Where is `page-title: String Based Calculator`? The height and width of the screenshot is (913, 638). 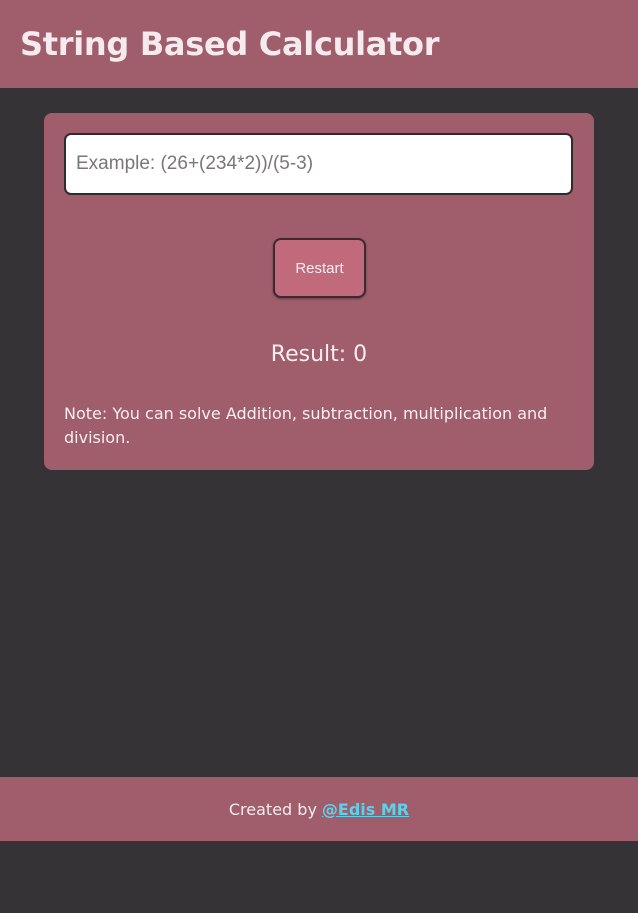
page-title: String Based Calculator is located at coordinates (230, 44).